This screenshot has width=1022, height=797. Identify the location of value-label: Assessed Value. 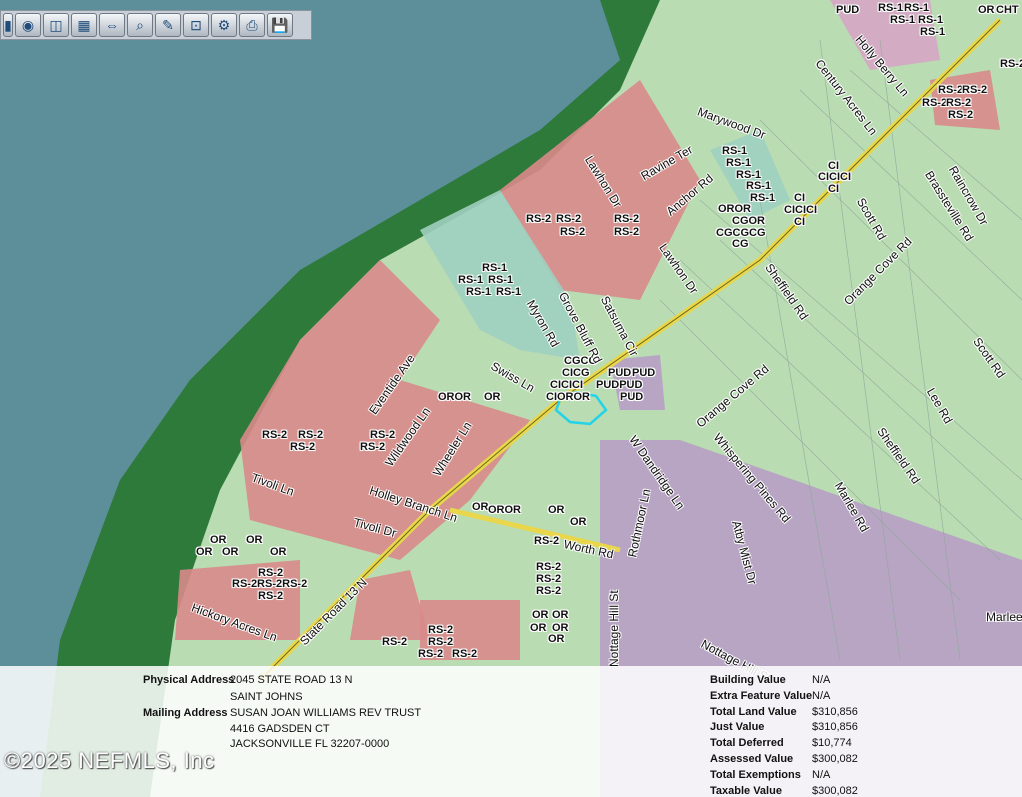
(752, 759).